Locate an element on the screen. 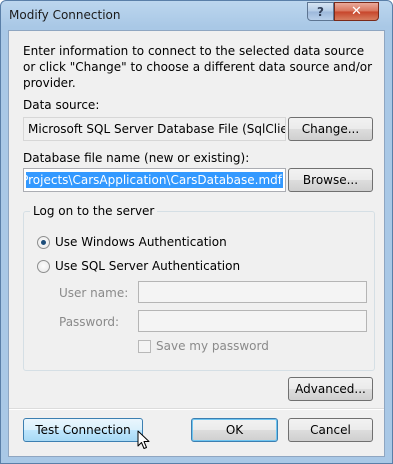  close-icon: ✕ is located at coordinates (356, 11).